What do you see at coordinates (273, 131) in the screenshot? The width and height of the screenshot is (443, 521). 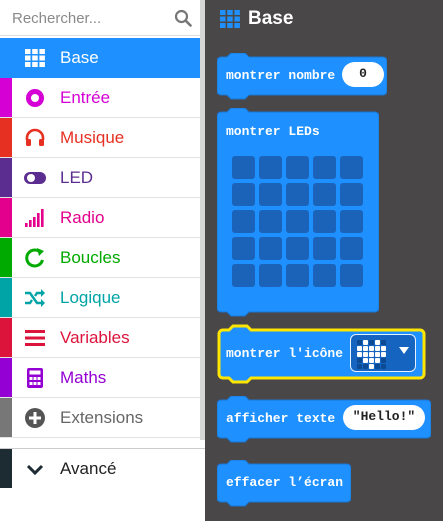 I see `block-label: montrer LEDs` at bounding box center [273, 131].